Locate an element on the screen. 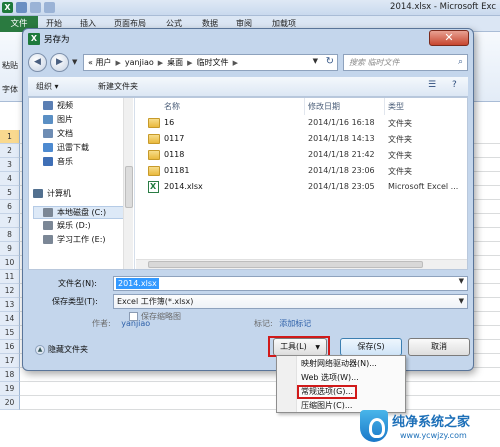 The height and width of the screenshot is (447, 500). redo-icon is located at coordinates (49, 7).